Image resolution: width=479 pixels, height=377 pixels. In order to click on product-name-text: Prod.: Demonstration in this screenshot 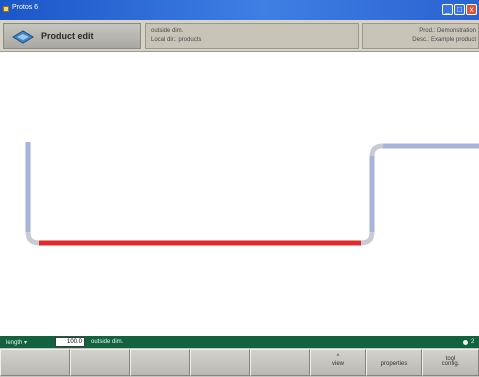, I will do `click(447, 31)`.